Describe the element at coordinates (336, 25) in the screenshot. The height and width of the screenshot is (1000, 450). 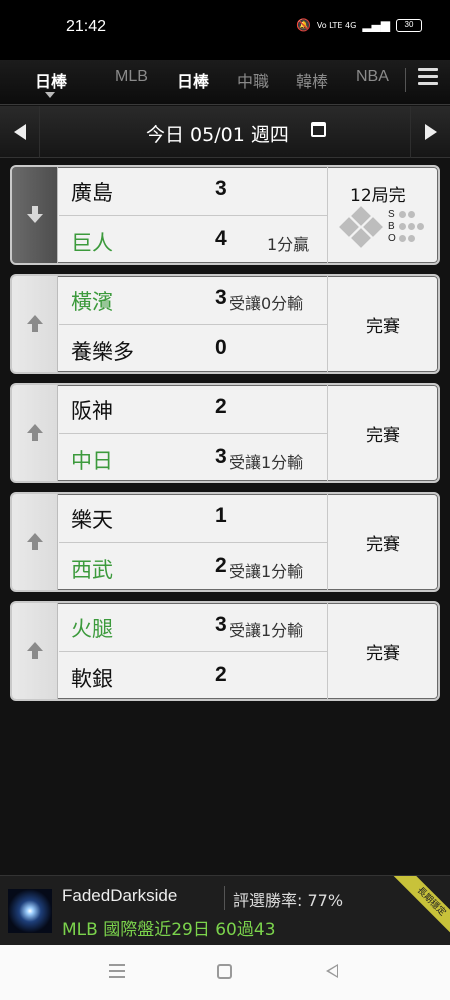
I see `signal-text: Vo LTE 4G` at that location.